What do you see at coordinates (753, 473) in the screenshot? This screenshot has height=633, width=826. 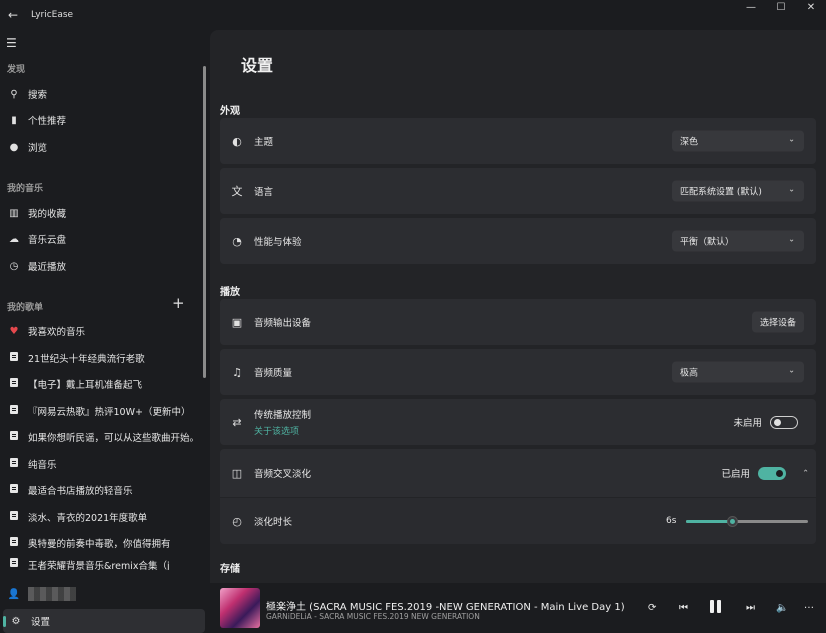 I see `crossfade-toggle: 已启用` at bounding box center [753, 473].